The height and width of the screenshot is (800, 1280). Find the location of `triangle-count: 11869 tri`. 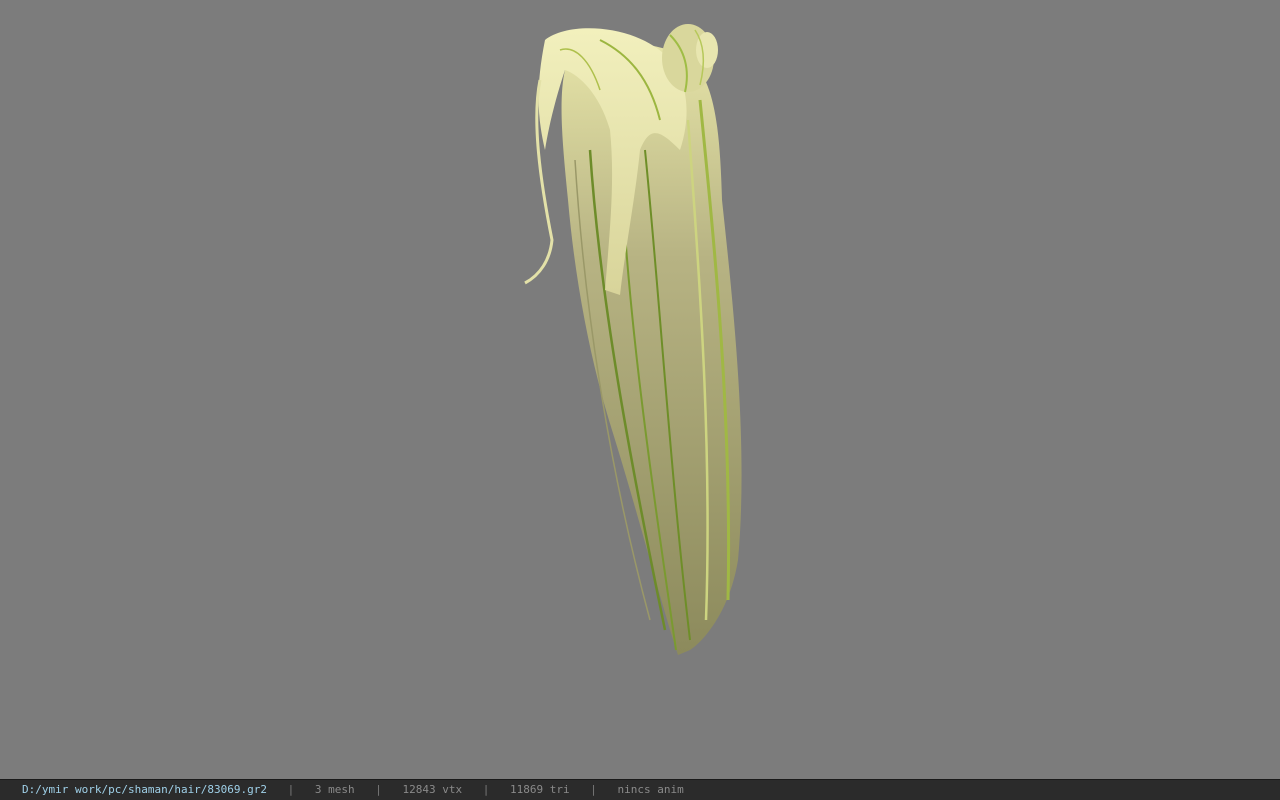

triangle-count: 11869 tri is located at coordinates (540, 789).